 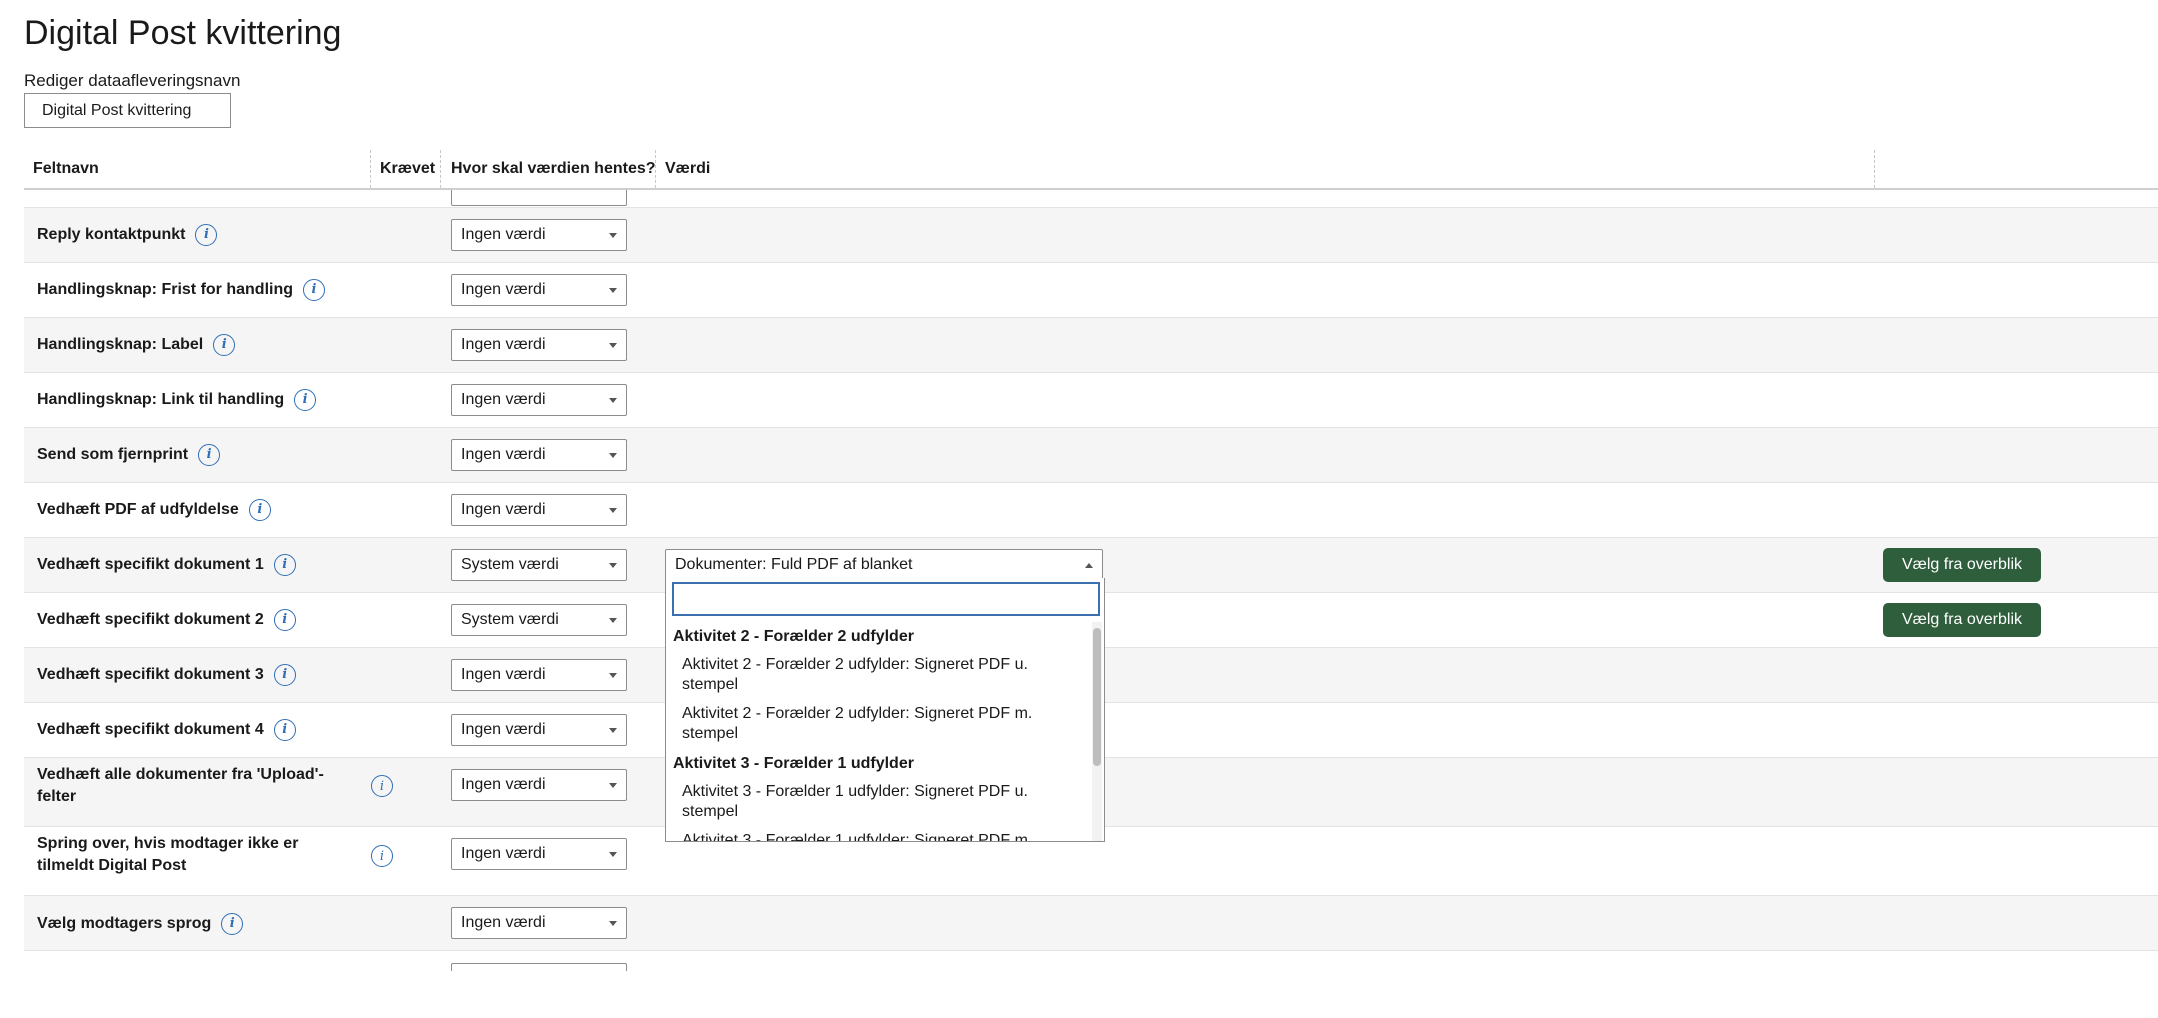 I want to click on field-label-text: Reply kontaktpunkt, so click(x=111, y=235).